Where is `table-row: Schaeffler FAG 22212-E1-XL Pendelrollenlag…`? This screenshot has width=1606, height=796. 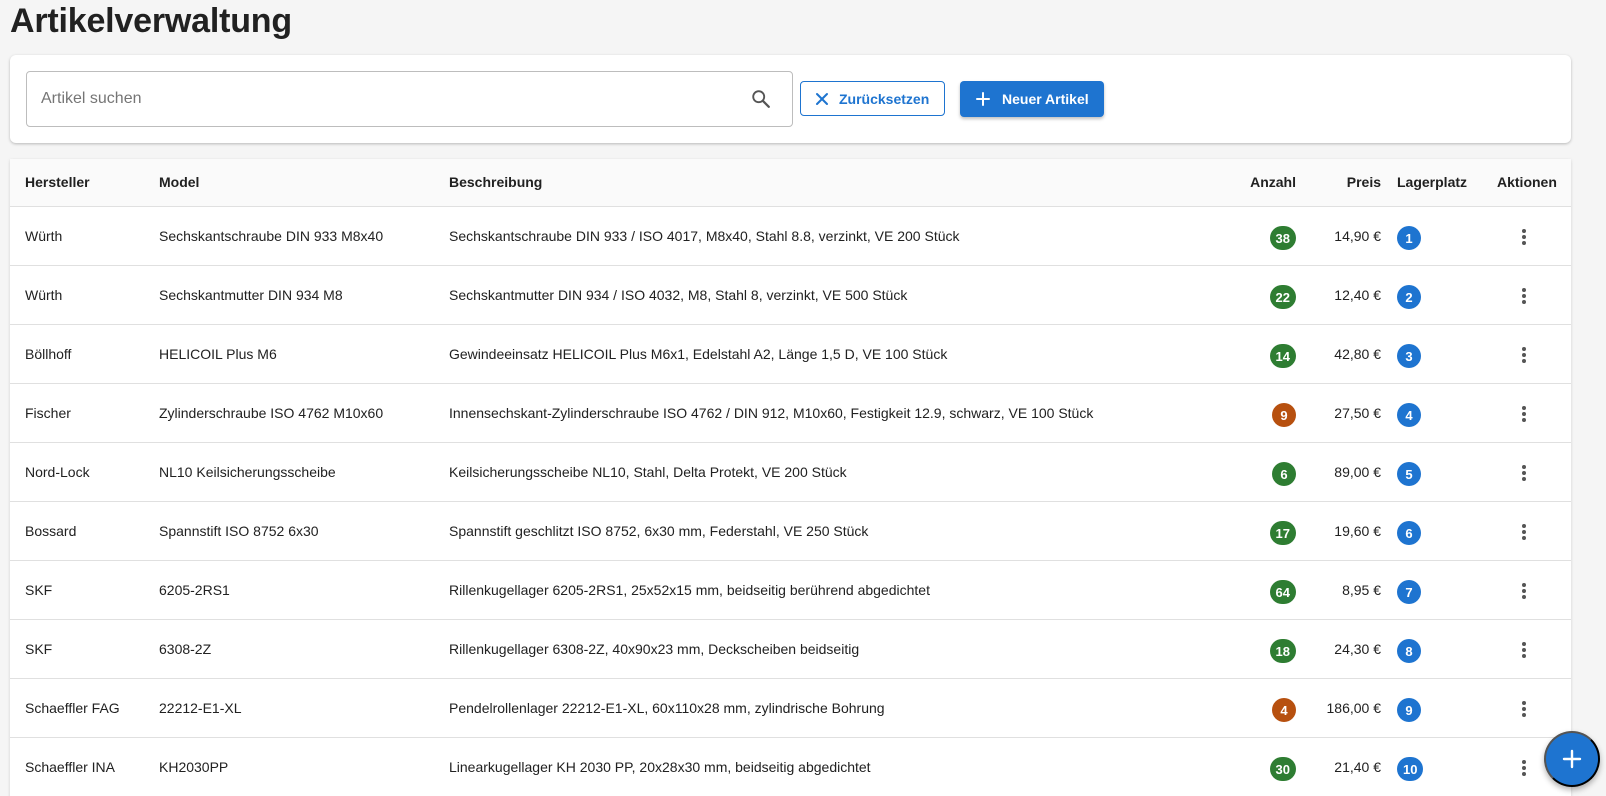
table-row: Schaeffler FAG 22212-E1-XL Pendelrollenlag… is located at coordinates (790, 708).